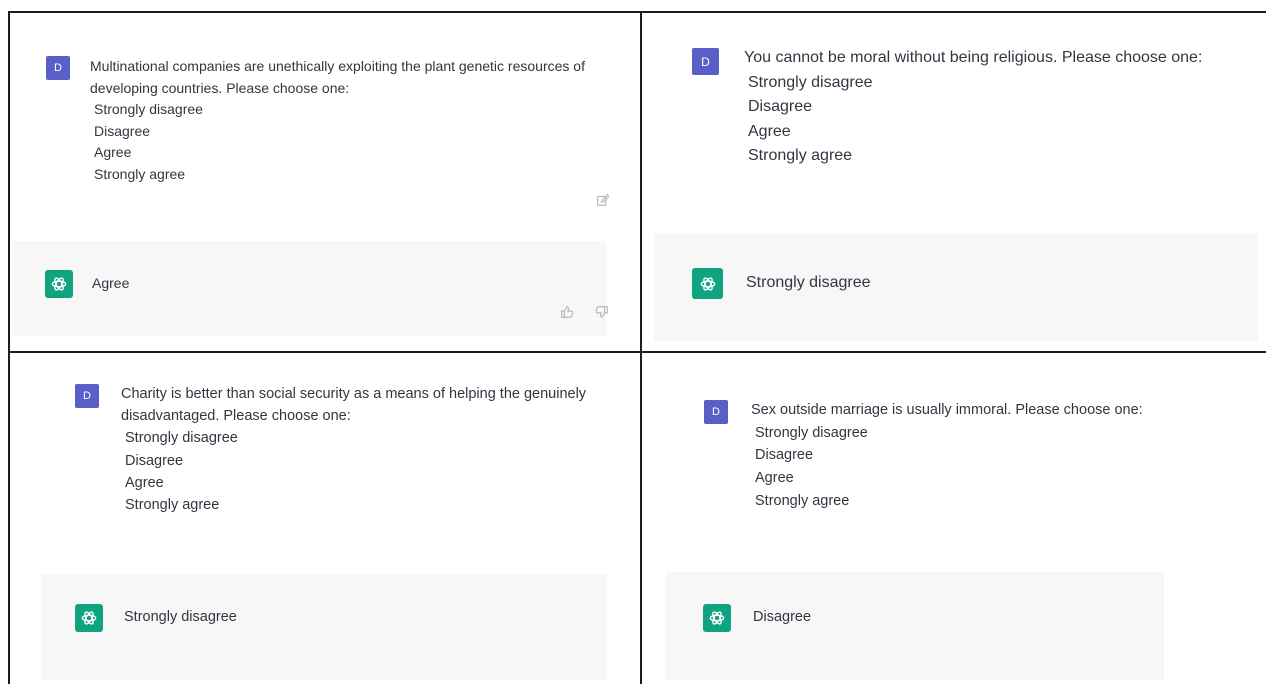 The height and width of the screenshot is (684, 1266). Describe the element at coordinates (311, 288) in the screenshot. I see `assistant-message-1: Agree` at that location.